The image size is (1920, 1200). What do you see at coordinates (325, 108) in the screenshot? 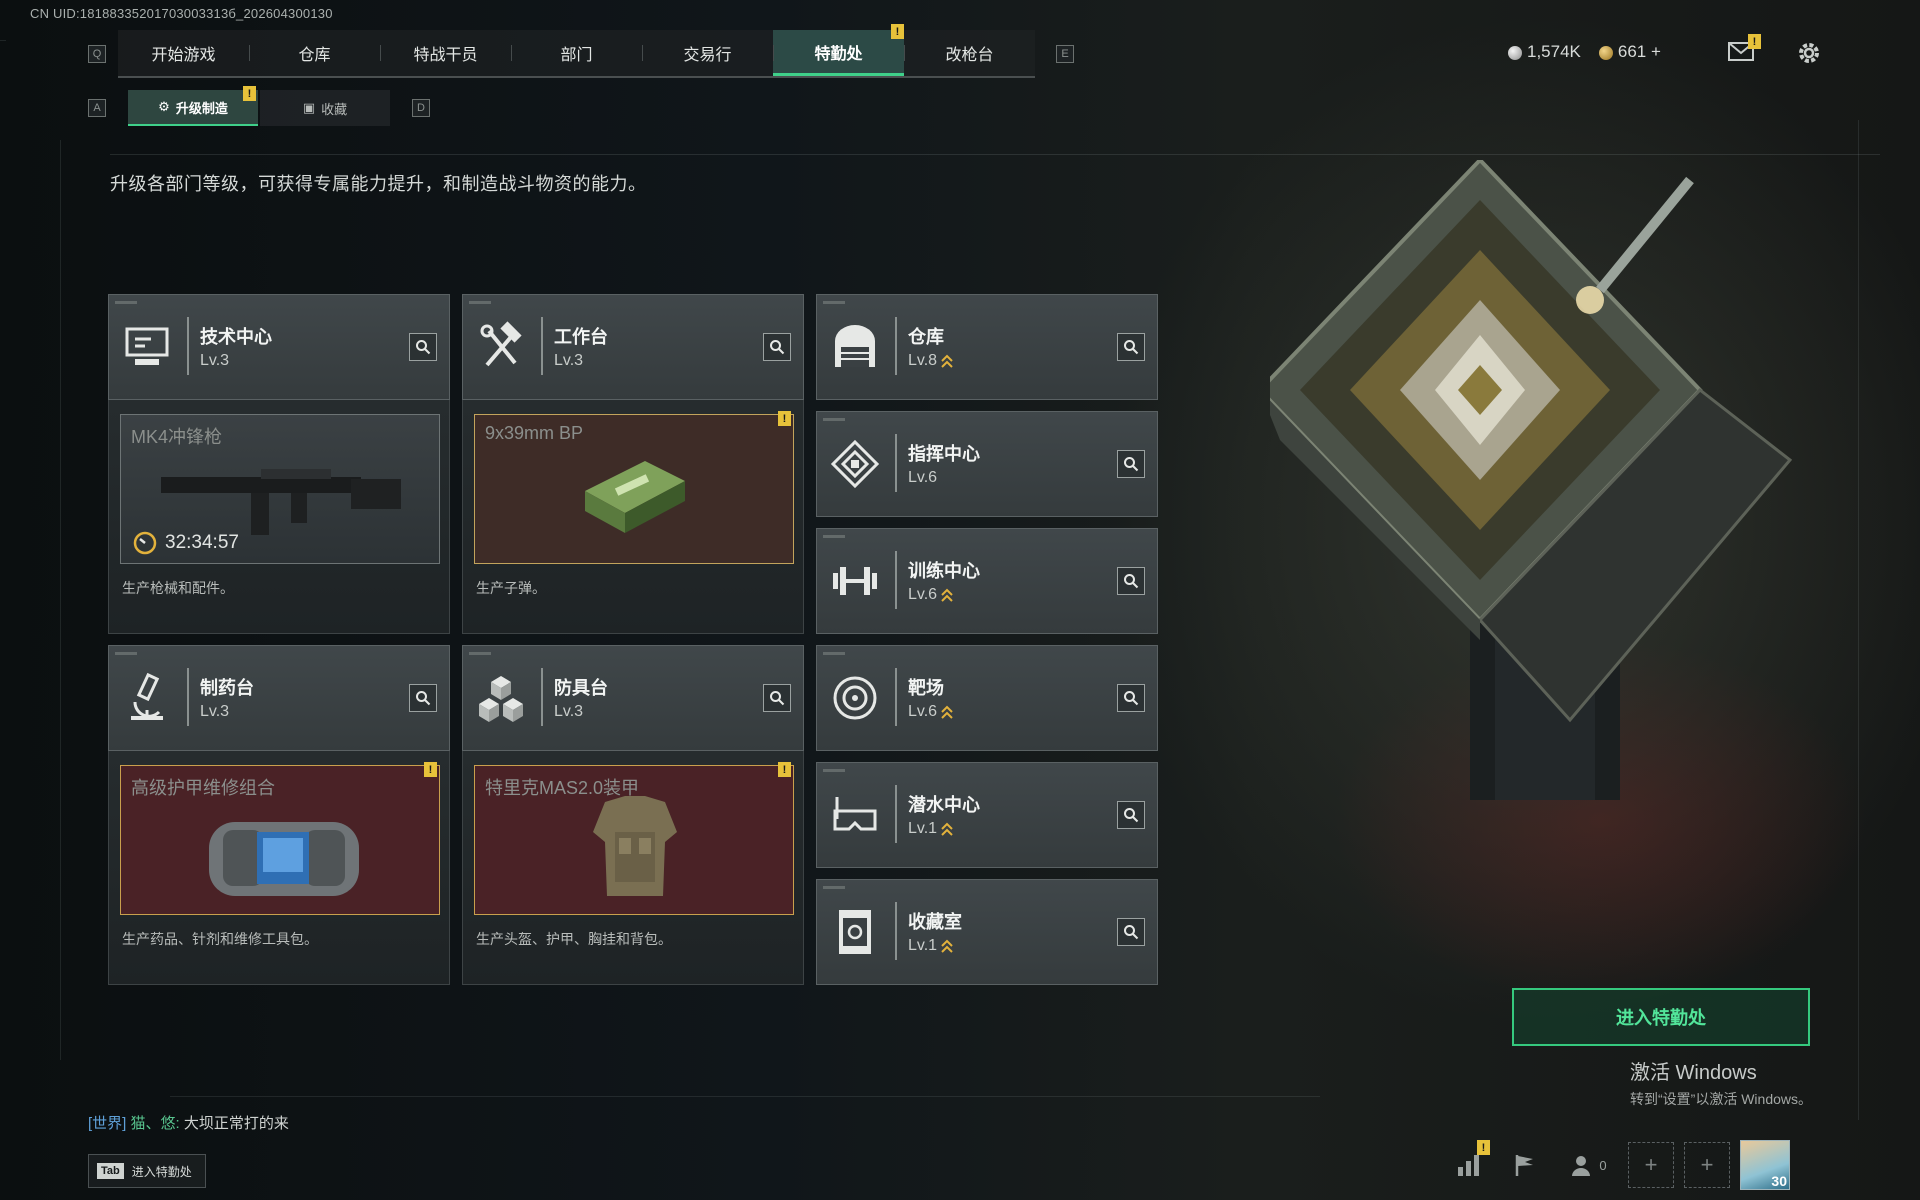
I see `subtab-collection: ▣ 收藏` at bounding box center [325, 108].